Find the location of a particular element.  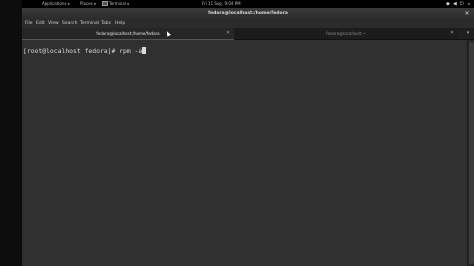

text-cursor is located at coordinates (144, 50).